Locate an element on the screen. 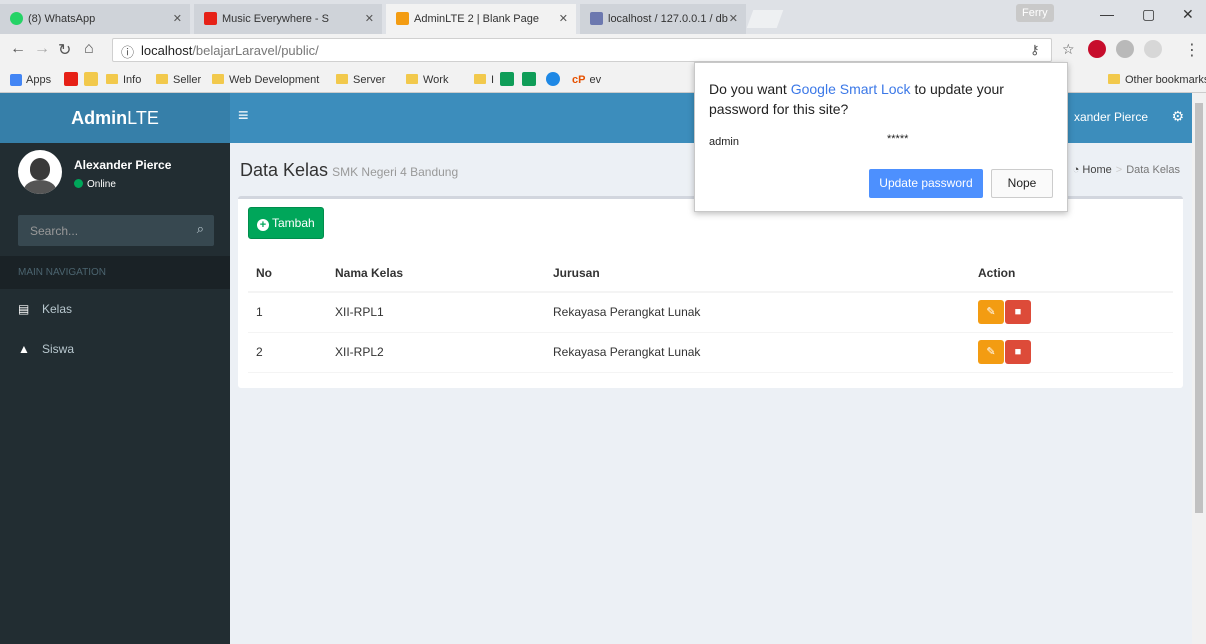 The width and height of the screenshot is (1206, 644). column-header-nama-kelas: Nama Kelas is located at coordinates (436, 273).